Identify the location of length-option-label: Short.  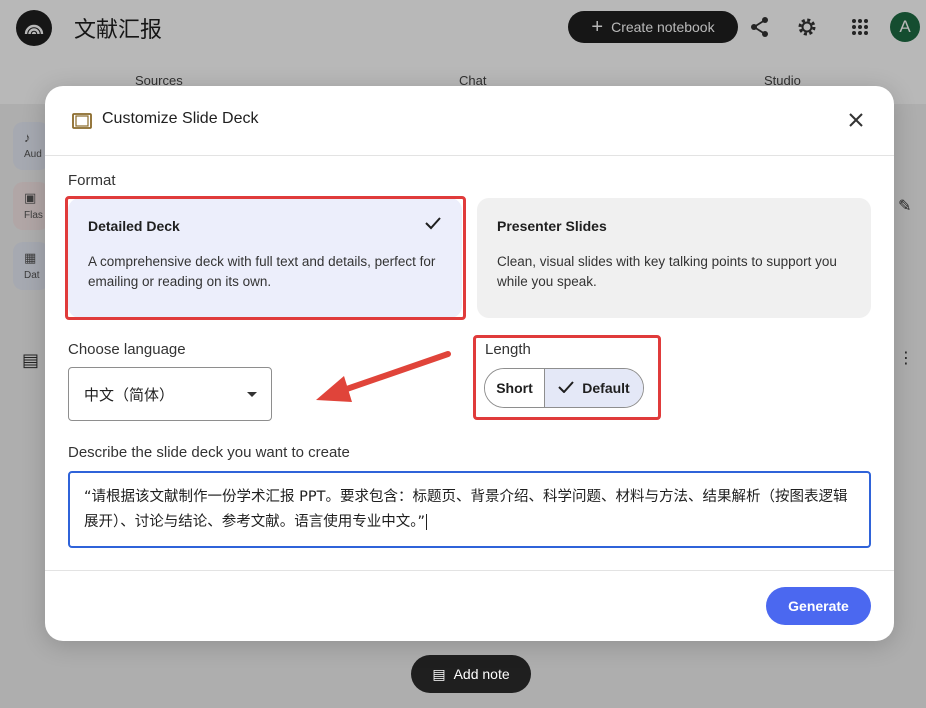
(514, 388).